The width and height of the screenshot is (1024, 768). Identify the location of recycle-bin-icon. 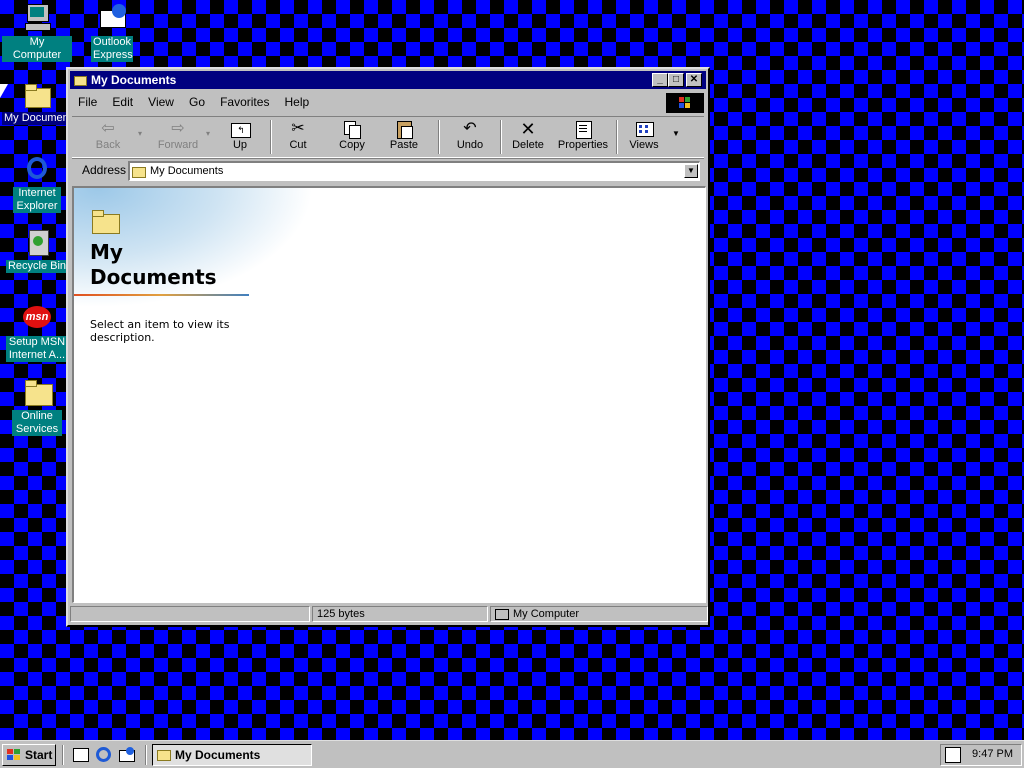
(37, 242).